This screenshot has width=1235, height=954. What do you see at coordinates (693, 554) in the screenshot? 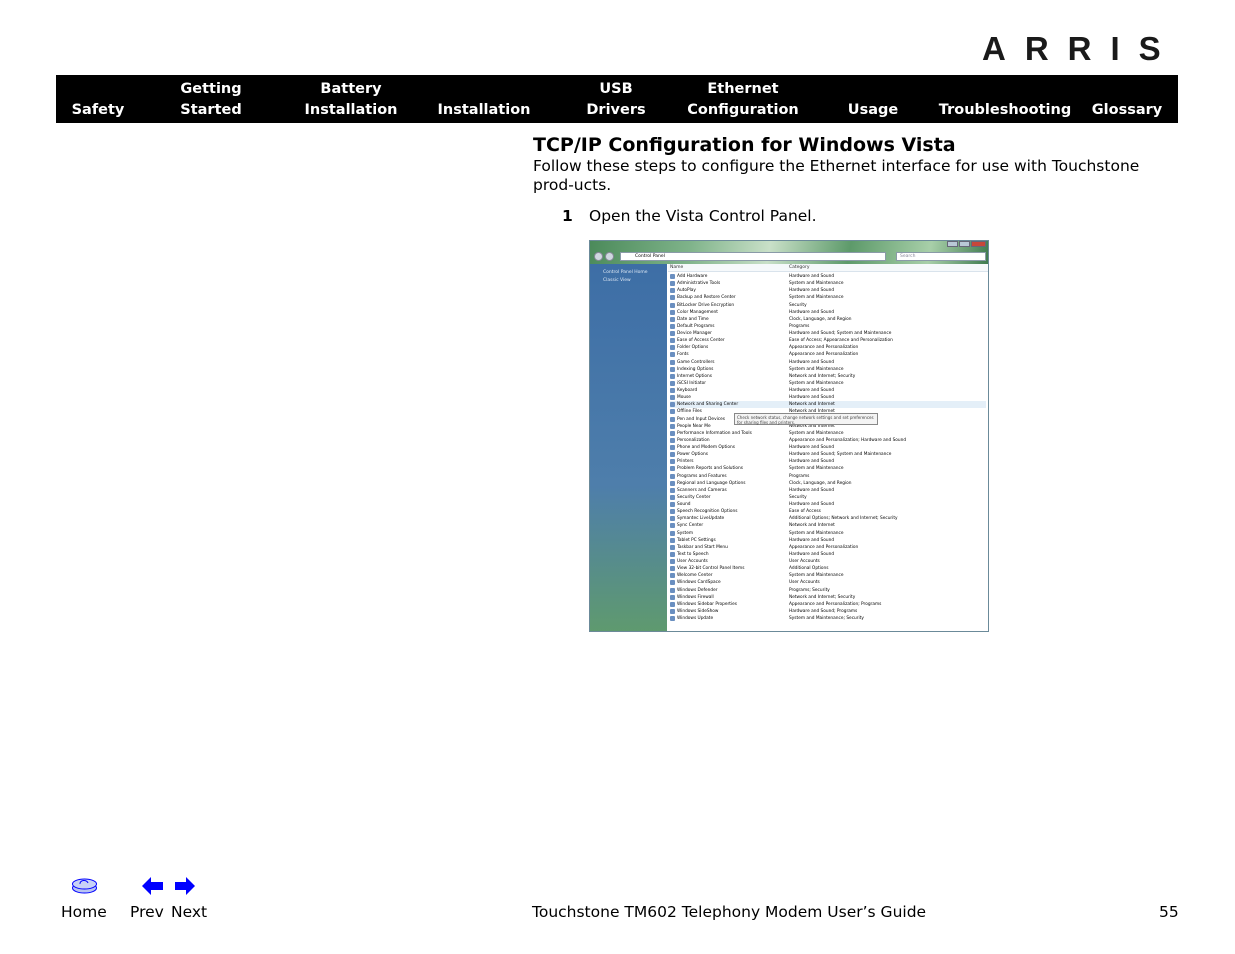
I see `cp-item-name: Text to Speech` at bounding box center [693, 554].